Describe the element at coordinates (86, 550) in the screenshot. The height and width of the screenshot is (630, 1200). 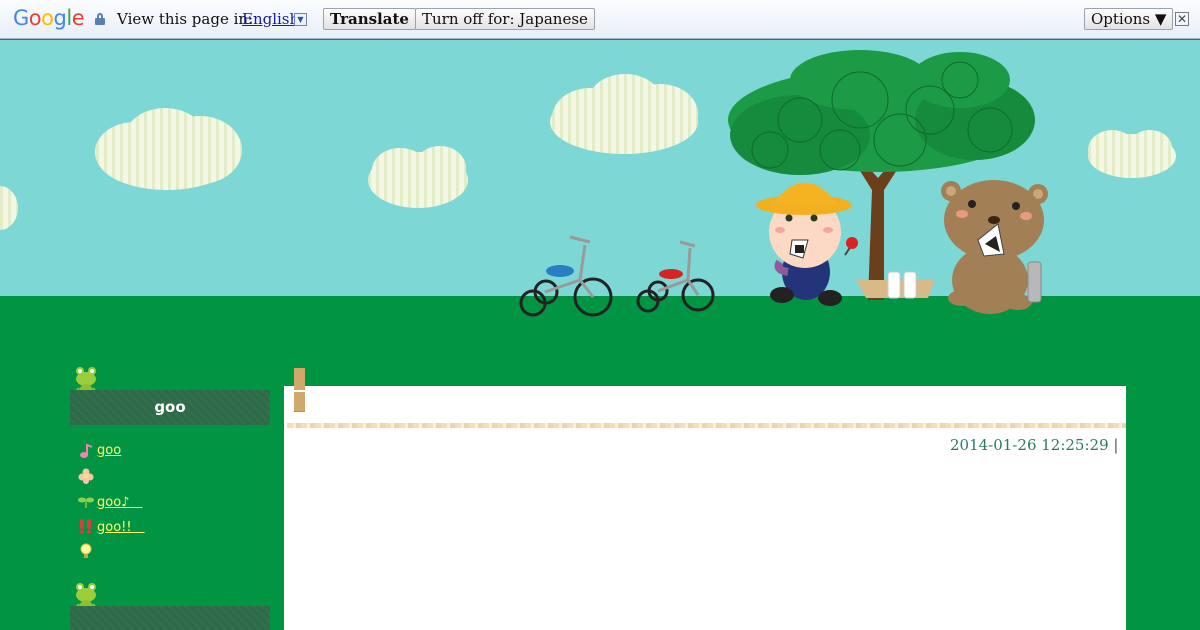
I see `lightbulb-icon` at that location.